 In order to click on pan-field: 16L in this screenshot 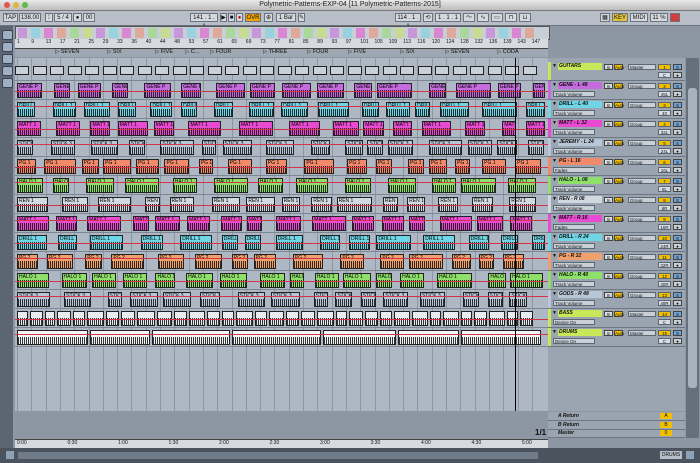, I will do `click(664, 170)`.